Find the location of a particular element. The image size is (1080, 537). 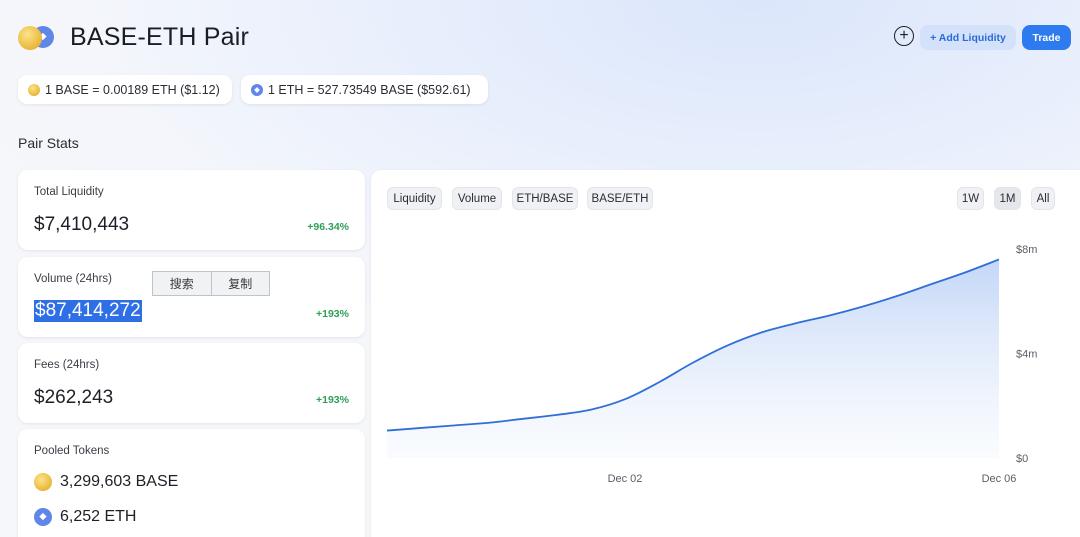

fees-card: Fees (24hrs) $262,243 +193% is located at coordinates (191, 383).